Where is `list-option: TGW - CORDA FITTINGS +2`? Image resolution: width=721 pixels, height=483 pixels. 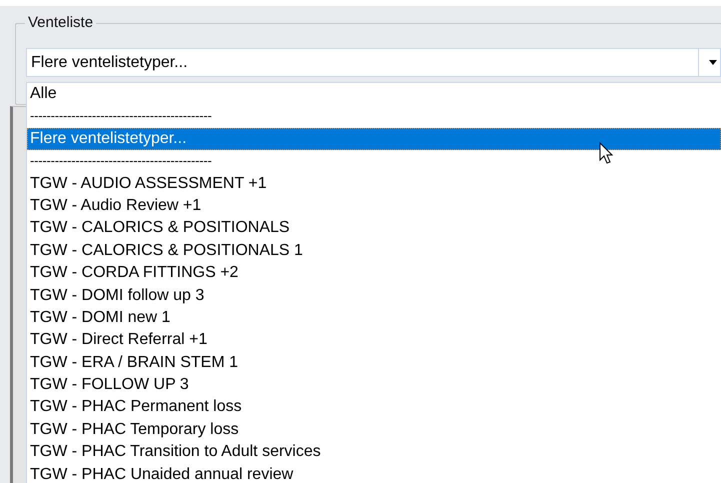 list-option: TGW - CORDA FITTINGS +2 is located at coordinates (374, 273).